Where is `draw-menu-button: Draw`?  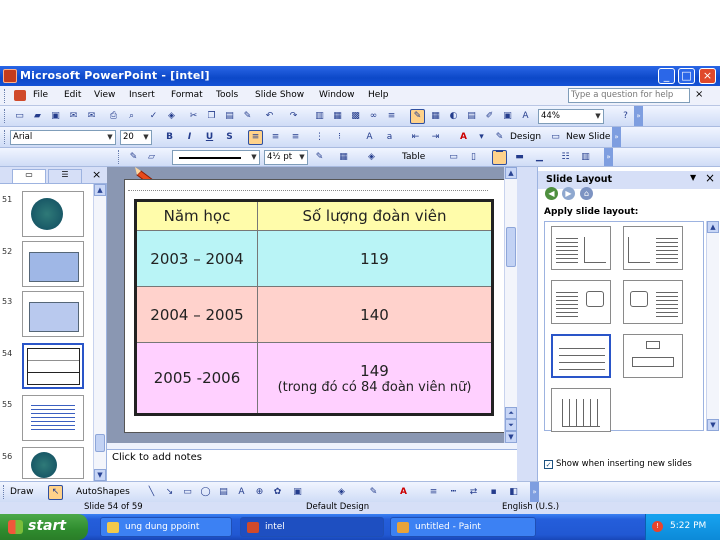 draw-menu-button: Draw is located at coordinates (22, 492).